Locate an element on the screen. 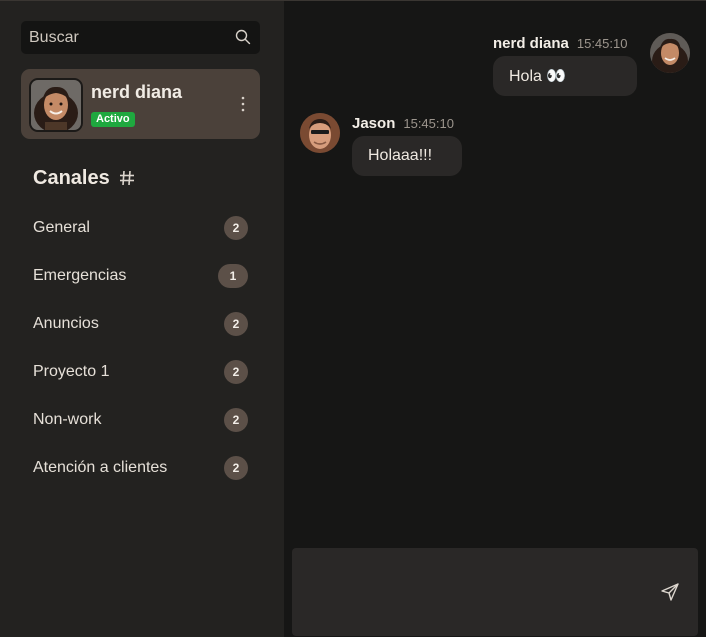 The image size is (706, 637). message-bubble: Hola 👀 is located at coordinates (565, 76).